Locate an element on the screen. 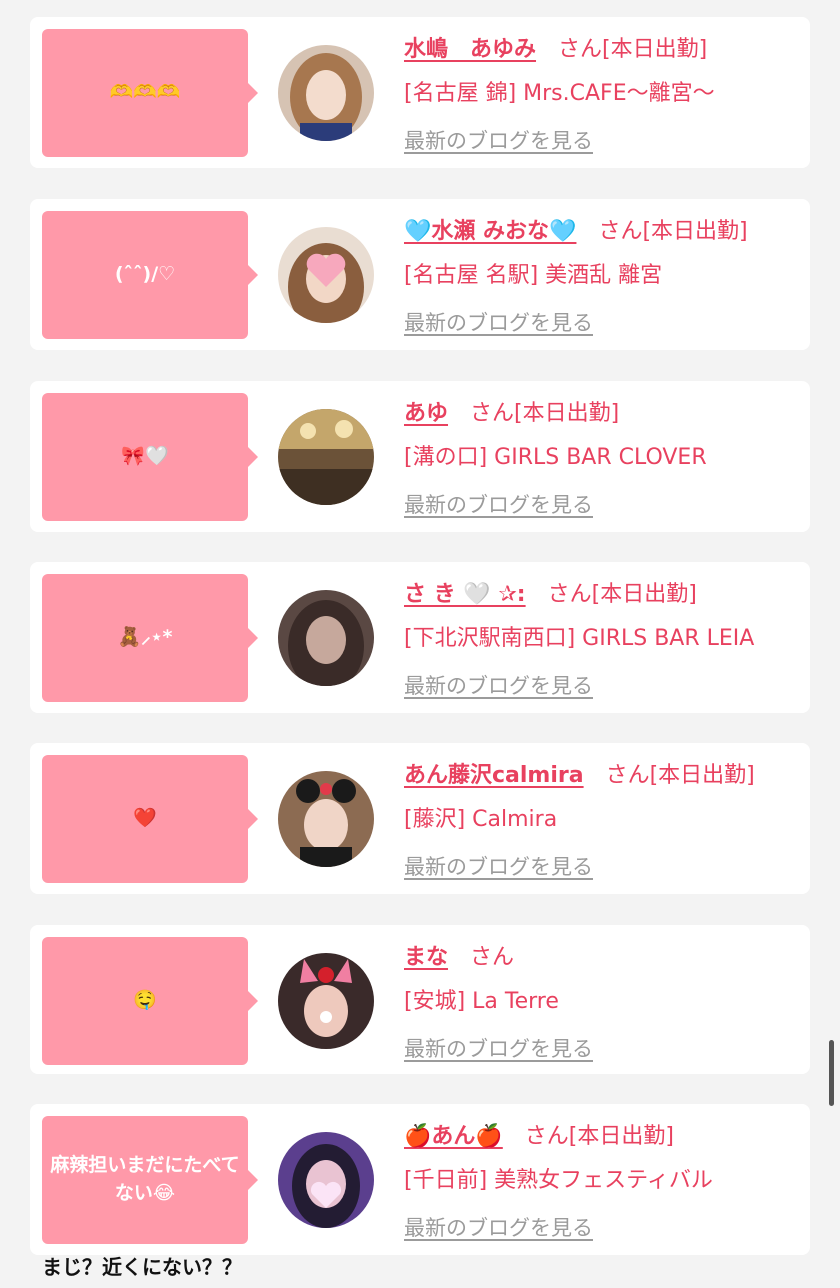 The image size is (840, 1288). name-line: 🩵水瀬 みおな🩵 さん[本日出勤] is located at coordinates (576, 229).